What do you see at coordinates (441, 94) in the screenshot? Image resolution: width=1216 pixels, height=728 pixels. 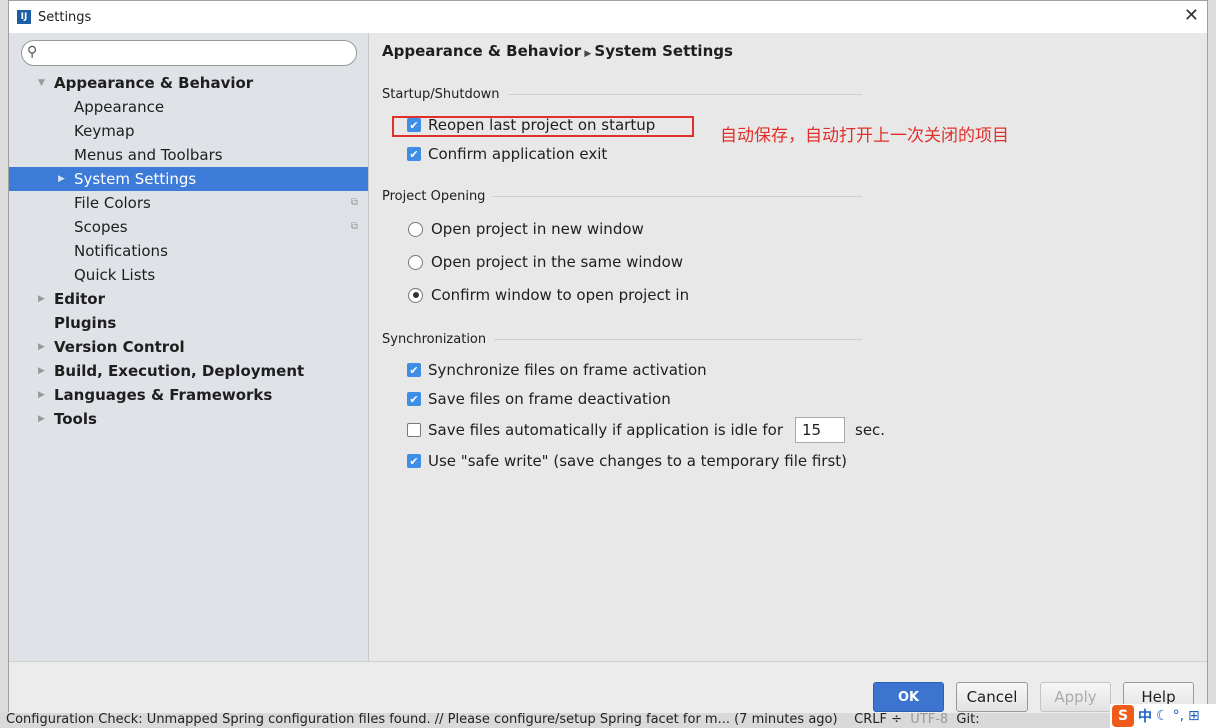 I see `group-title: Startup/Shutdown` at bounding box center [441, 94].